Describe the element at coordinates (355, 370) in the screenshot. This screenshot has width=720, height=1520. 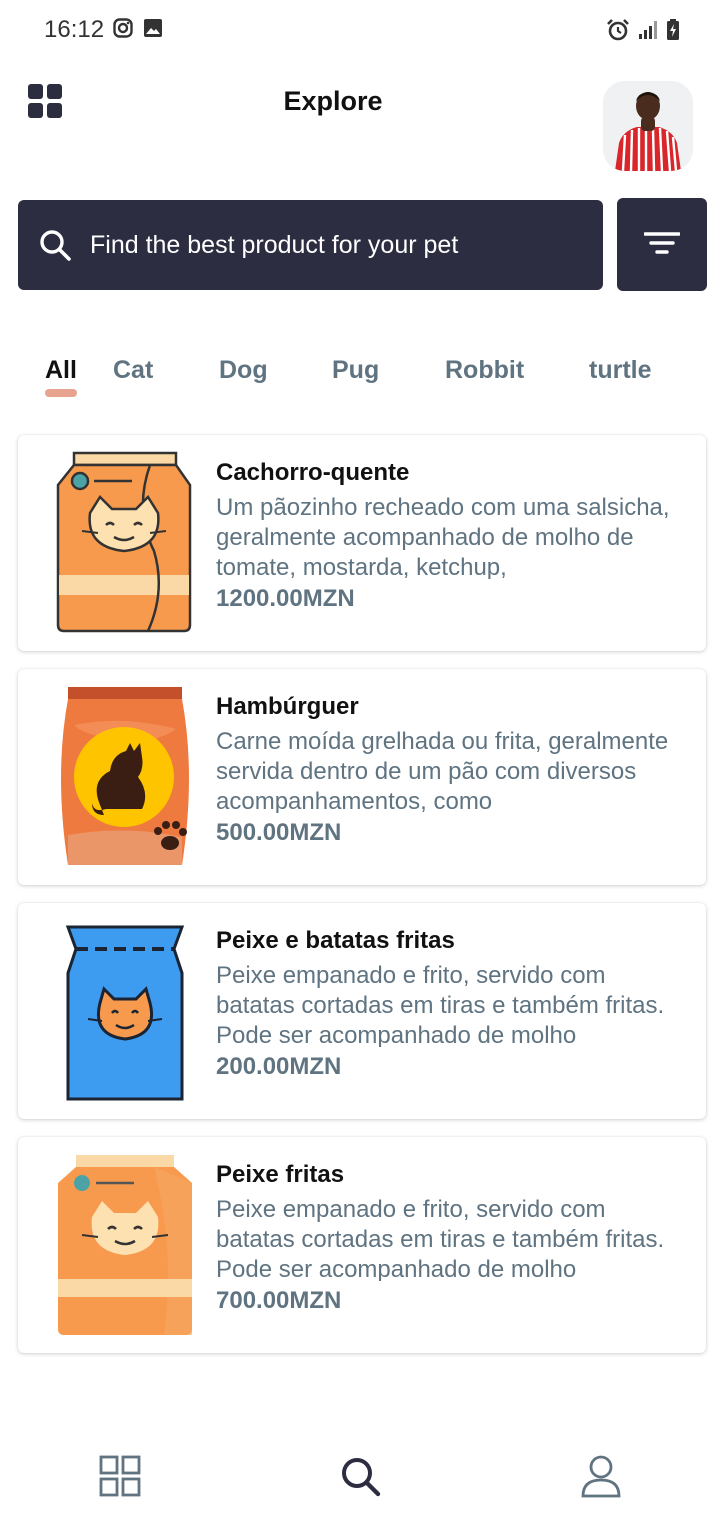
I see `tab-pug: Pug` at that location.